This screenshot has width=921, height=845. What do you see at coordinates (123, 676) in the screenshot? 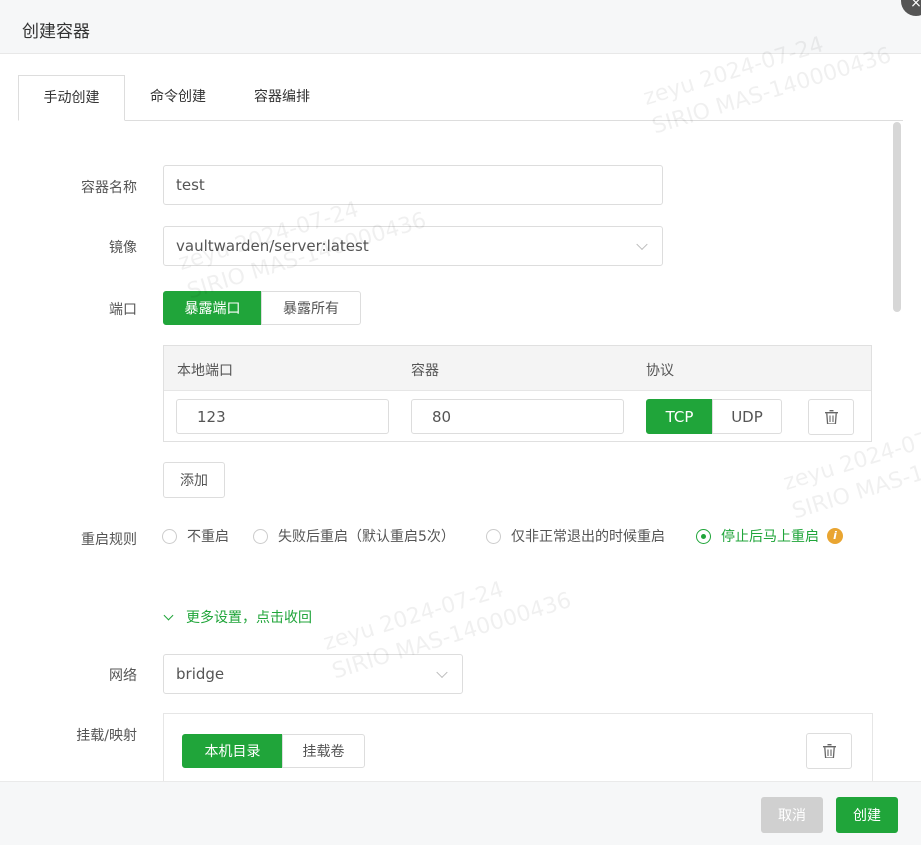
I see `network-label: 网络` at bounding box center [123, 676].